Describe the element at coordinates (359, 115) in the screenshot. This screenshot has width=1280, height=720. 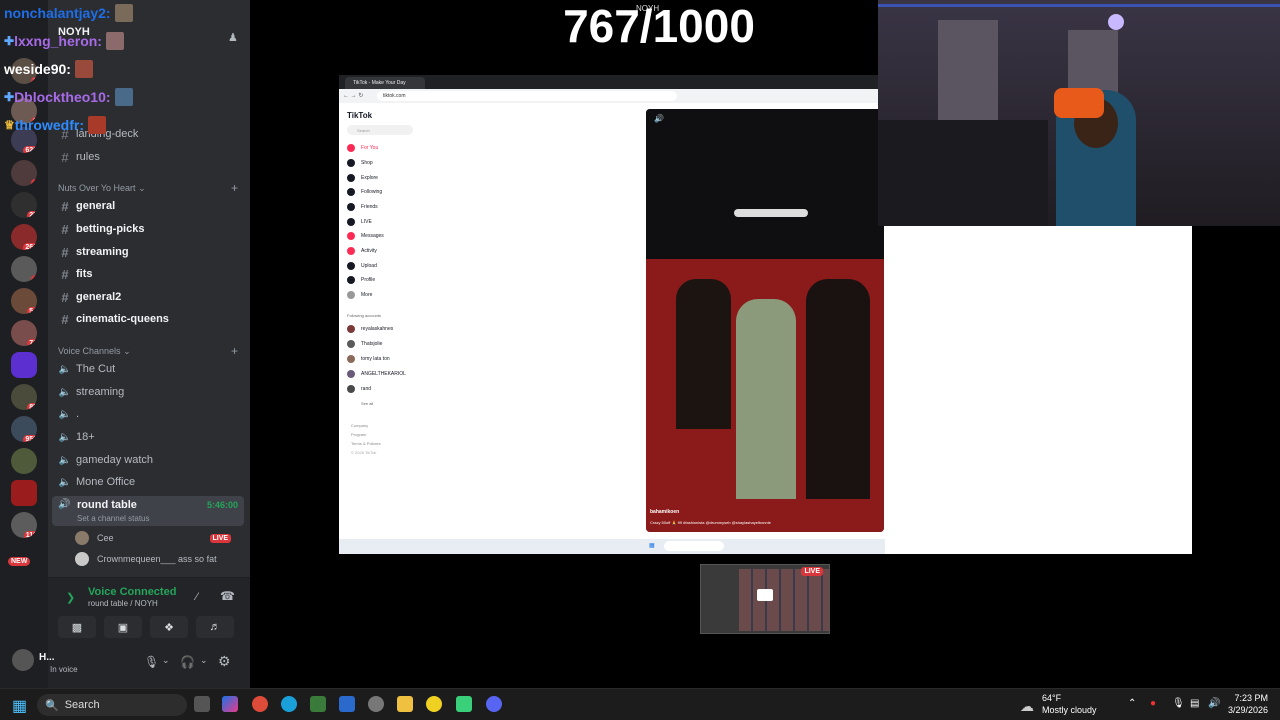
I see `tiktok-logo: TikTok` at that location.